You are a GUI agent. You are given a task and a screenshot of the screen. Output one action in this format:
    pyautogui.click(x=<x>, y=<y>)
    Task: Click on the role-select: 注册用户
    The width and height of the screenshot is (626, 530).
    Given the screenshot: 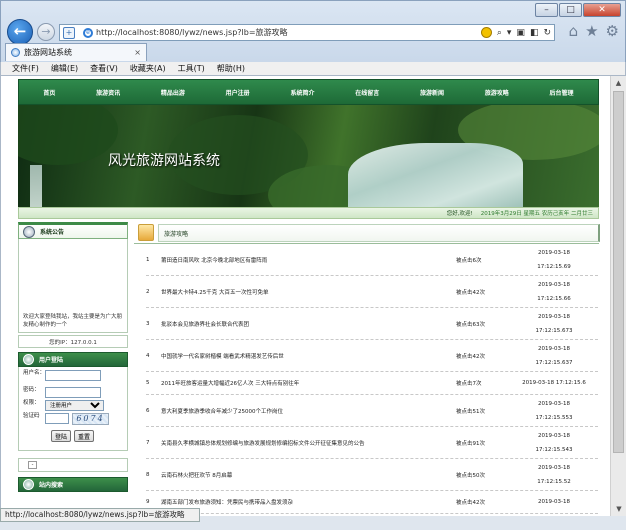 What is the action you would take?
    pyautogui.click(x=74, y=405)
    